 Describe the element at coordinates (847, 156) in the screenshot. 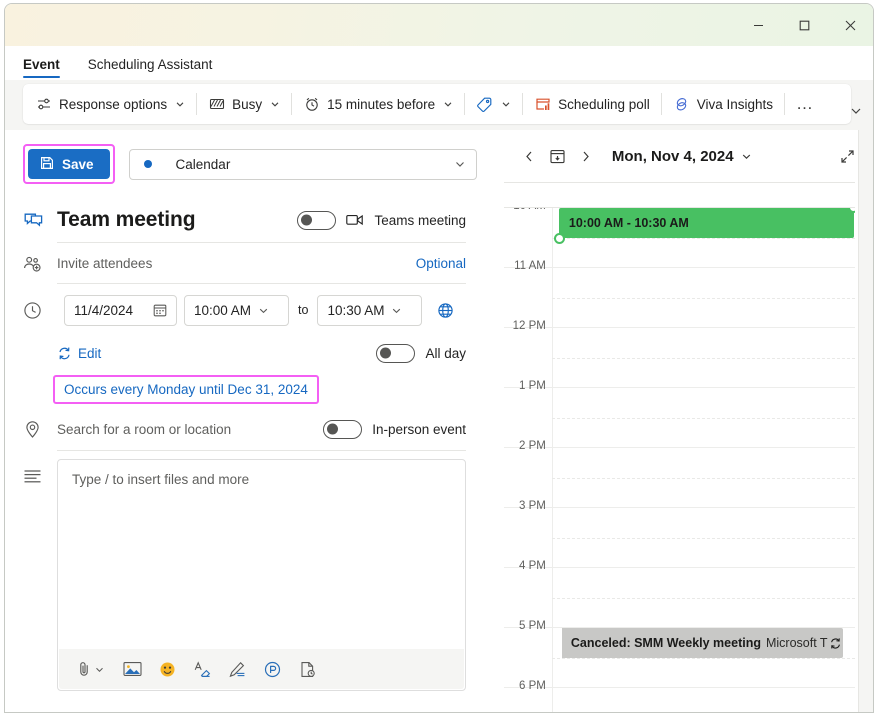

I see `expand-calendar-button` at that location.